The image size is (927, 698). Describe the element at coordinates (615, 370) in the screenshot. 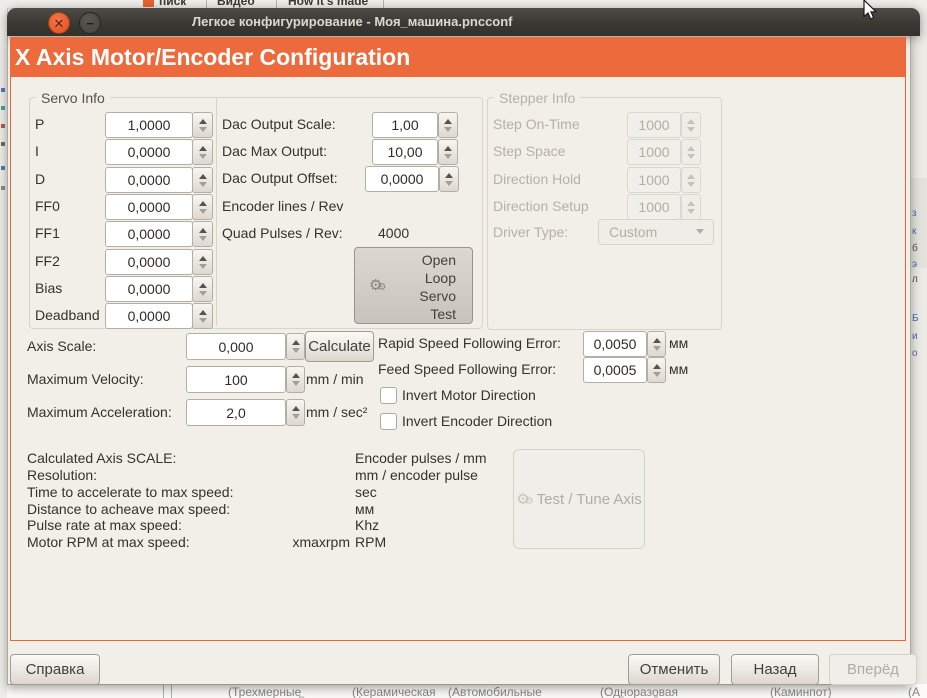

I see `feed-following-error-input: 0,0005` at that location.